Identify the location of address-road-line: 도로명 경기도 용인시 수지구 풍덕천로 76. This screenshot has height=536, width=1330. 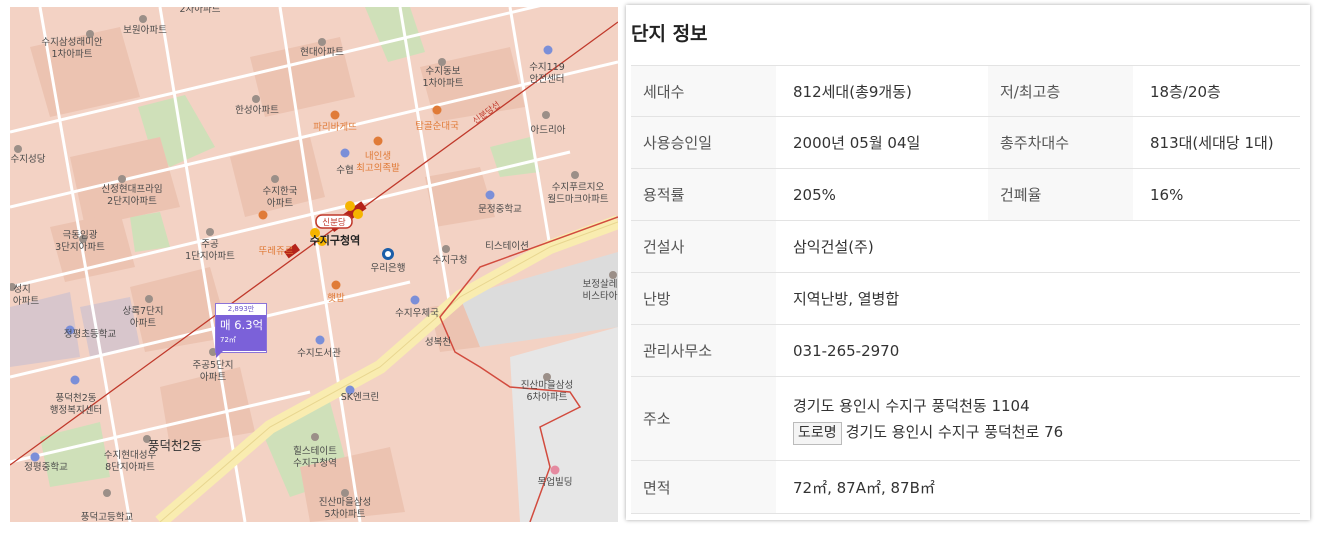
(1046, 432).